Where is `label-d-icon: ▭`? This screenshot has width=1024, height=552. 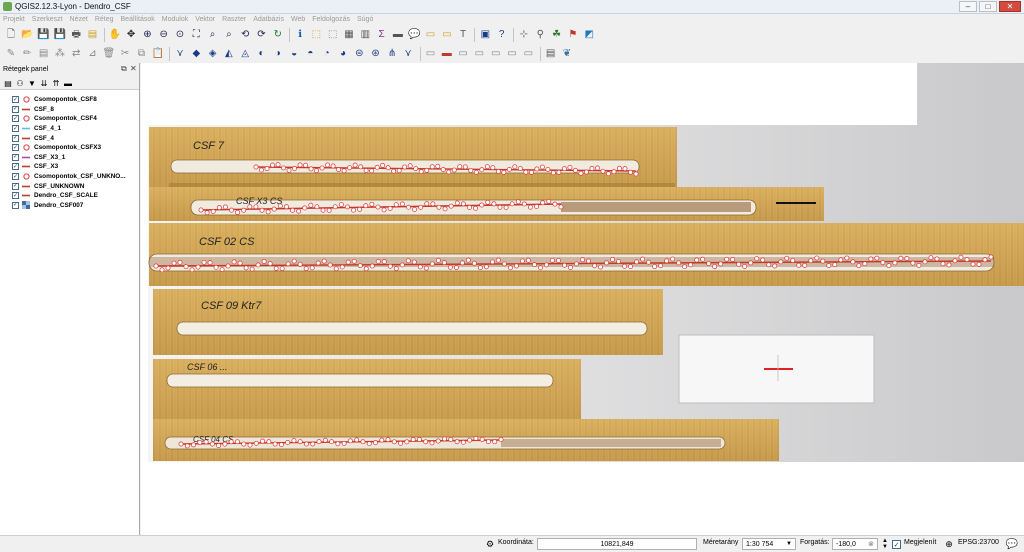 label-d-icon: ▭ is located at coordinates (479, 54).